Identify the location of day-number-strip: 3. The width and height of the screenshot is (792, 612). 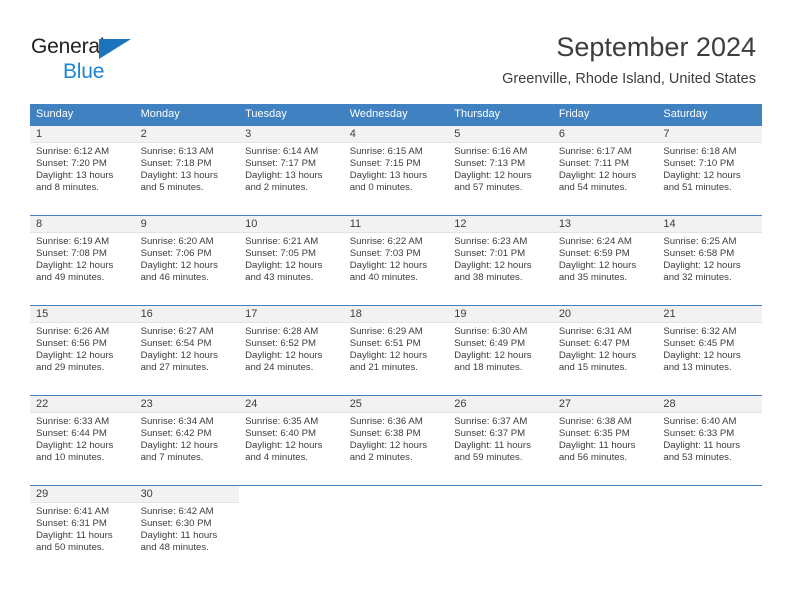
(291, 134).